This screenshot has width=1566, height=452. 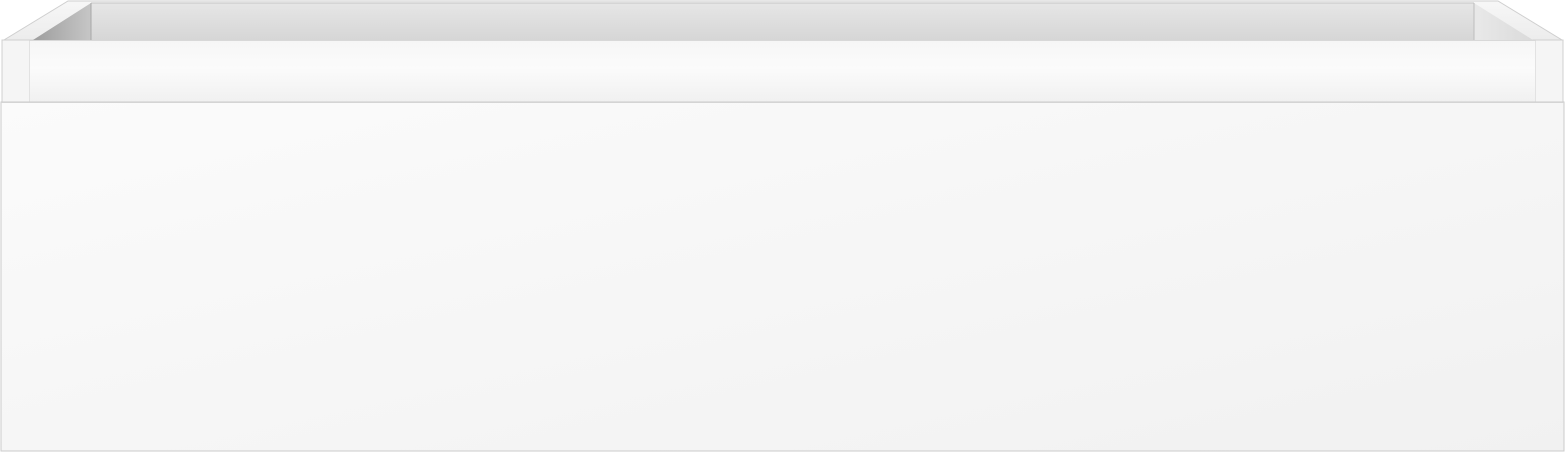 I want to click on drawer-interior-back, so click(x=782, y=21).